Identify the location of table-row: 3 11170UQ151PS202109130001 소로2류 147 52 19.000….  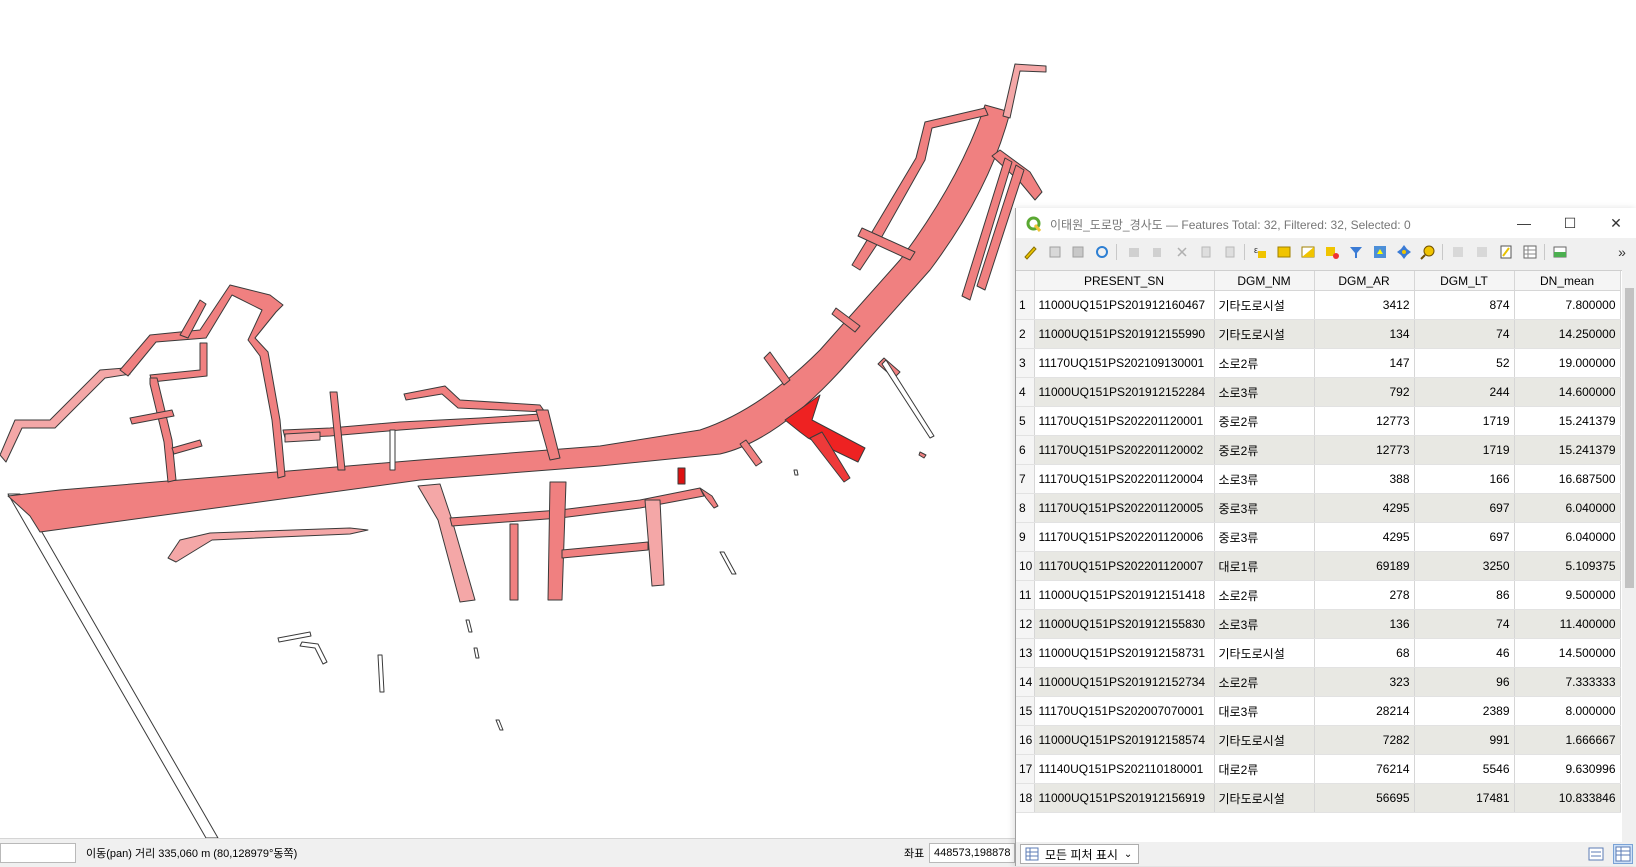
(1318, 363).